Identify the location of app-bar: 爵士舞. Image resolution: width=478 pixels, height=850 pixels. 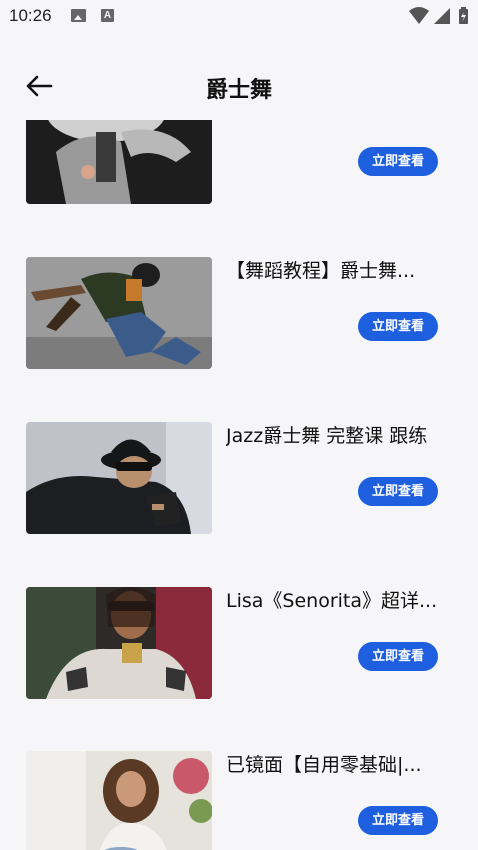
(239, 86).